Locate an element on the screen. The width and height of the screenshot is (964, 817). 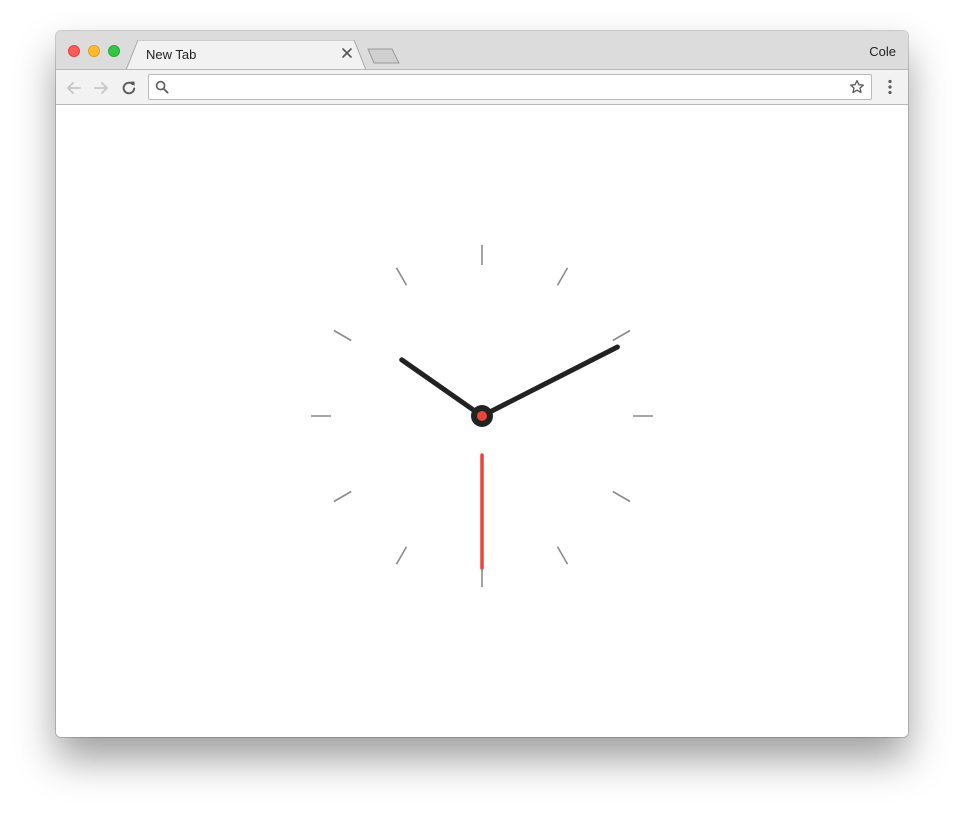
omnibox-input is located at coordinates (507, 88).